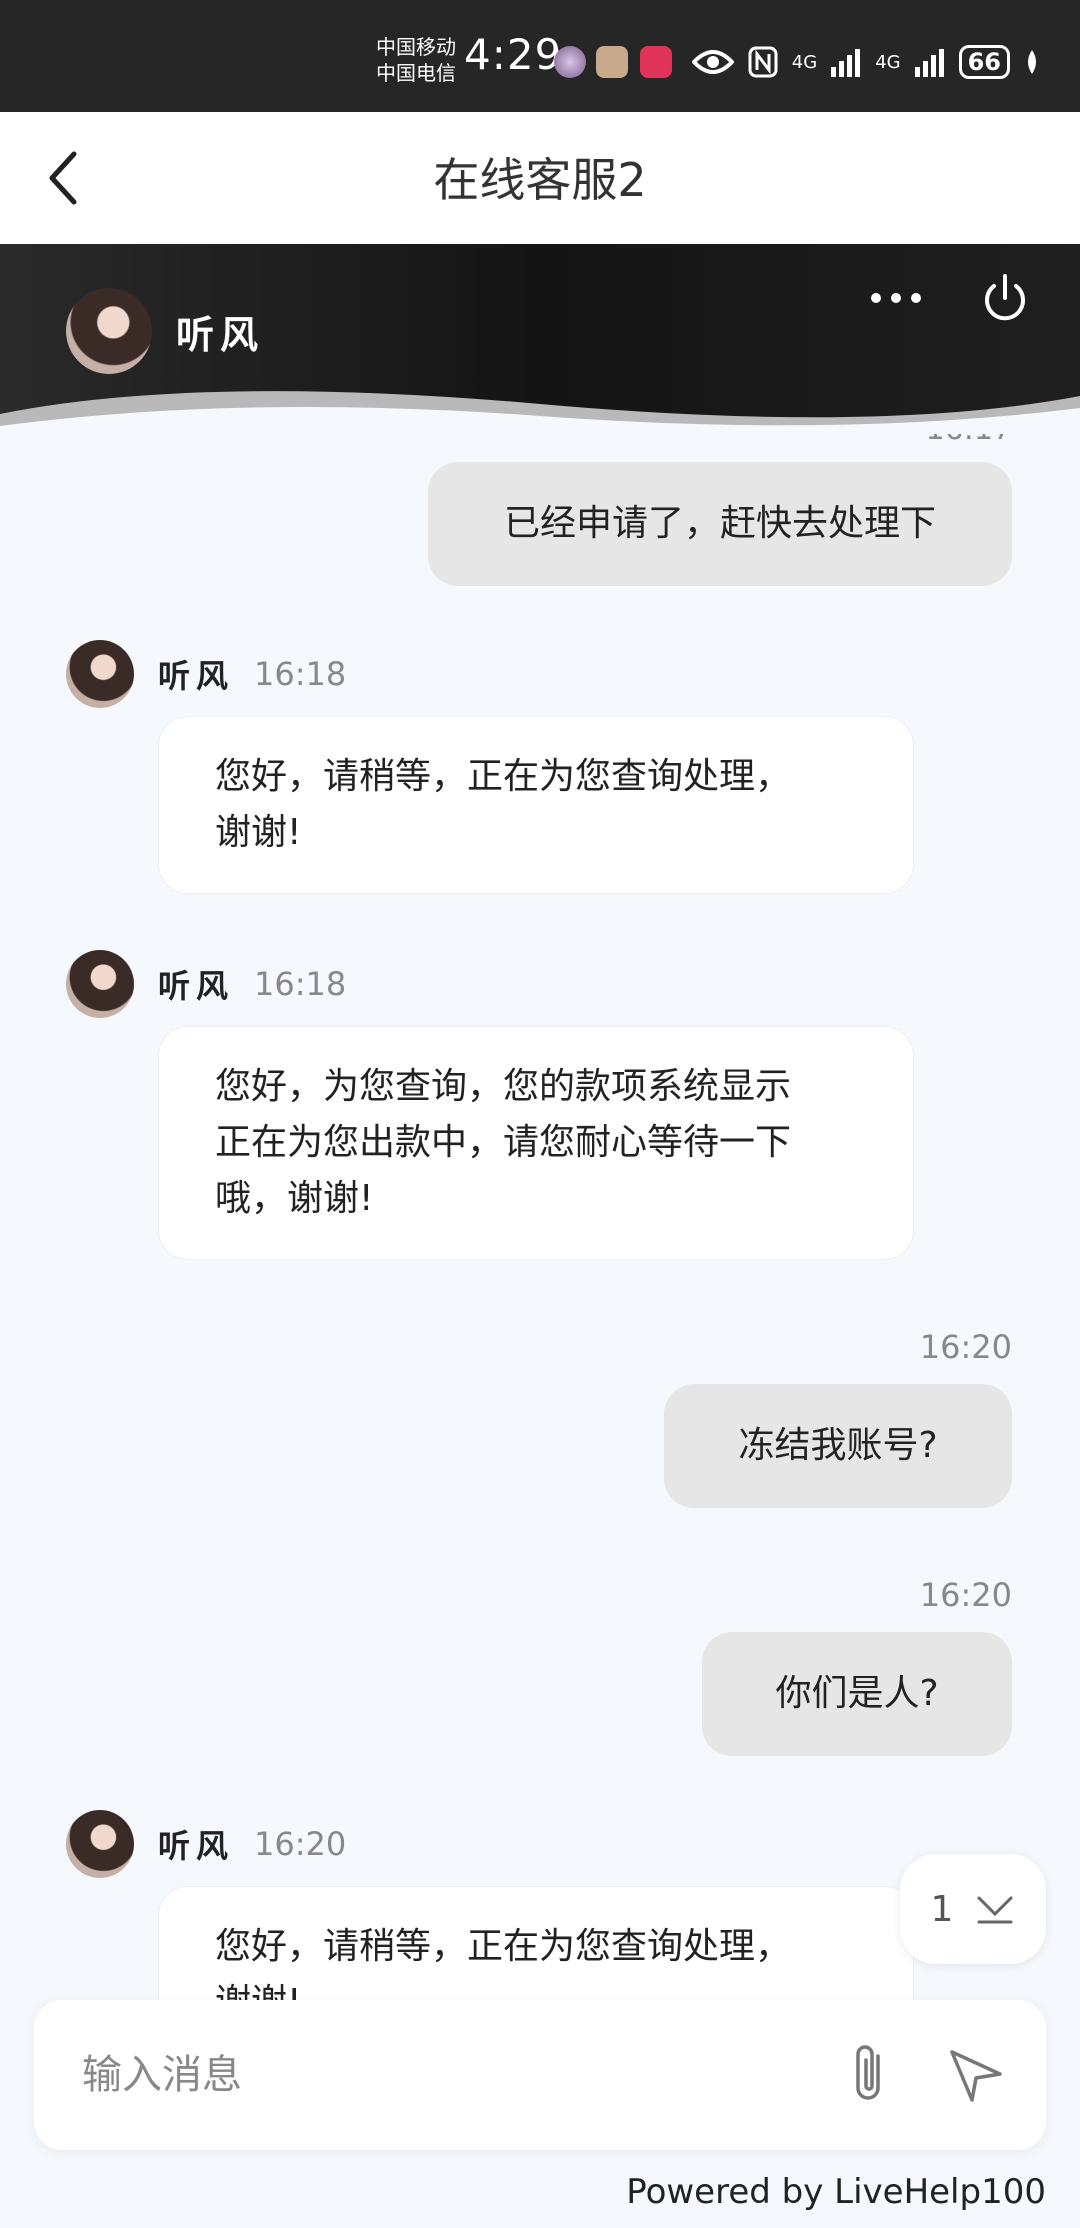  I want to click on powered-by: Powered by LiveHelp100, so click(836, 2192).